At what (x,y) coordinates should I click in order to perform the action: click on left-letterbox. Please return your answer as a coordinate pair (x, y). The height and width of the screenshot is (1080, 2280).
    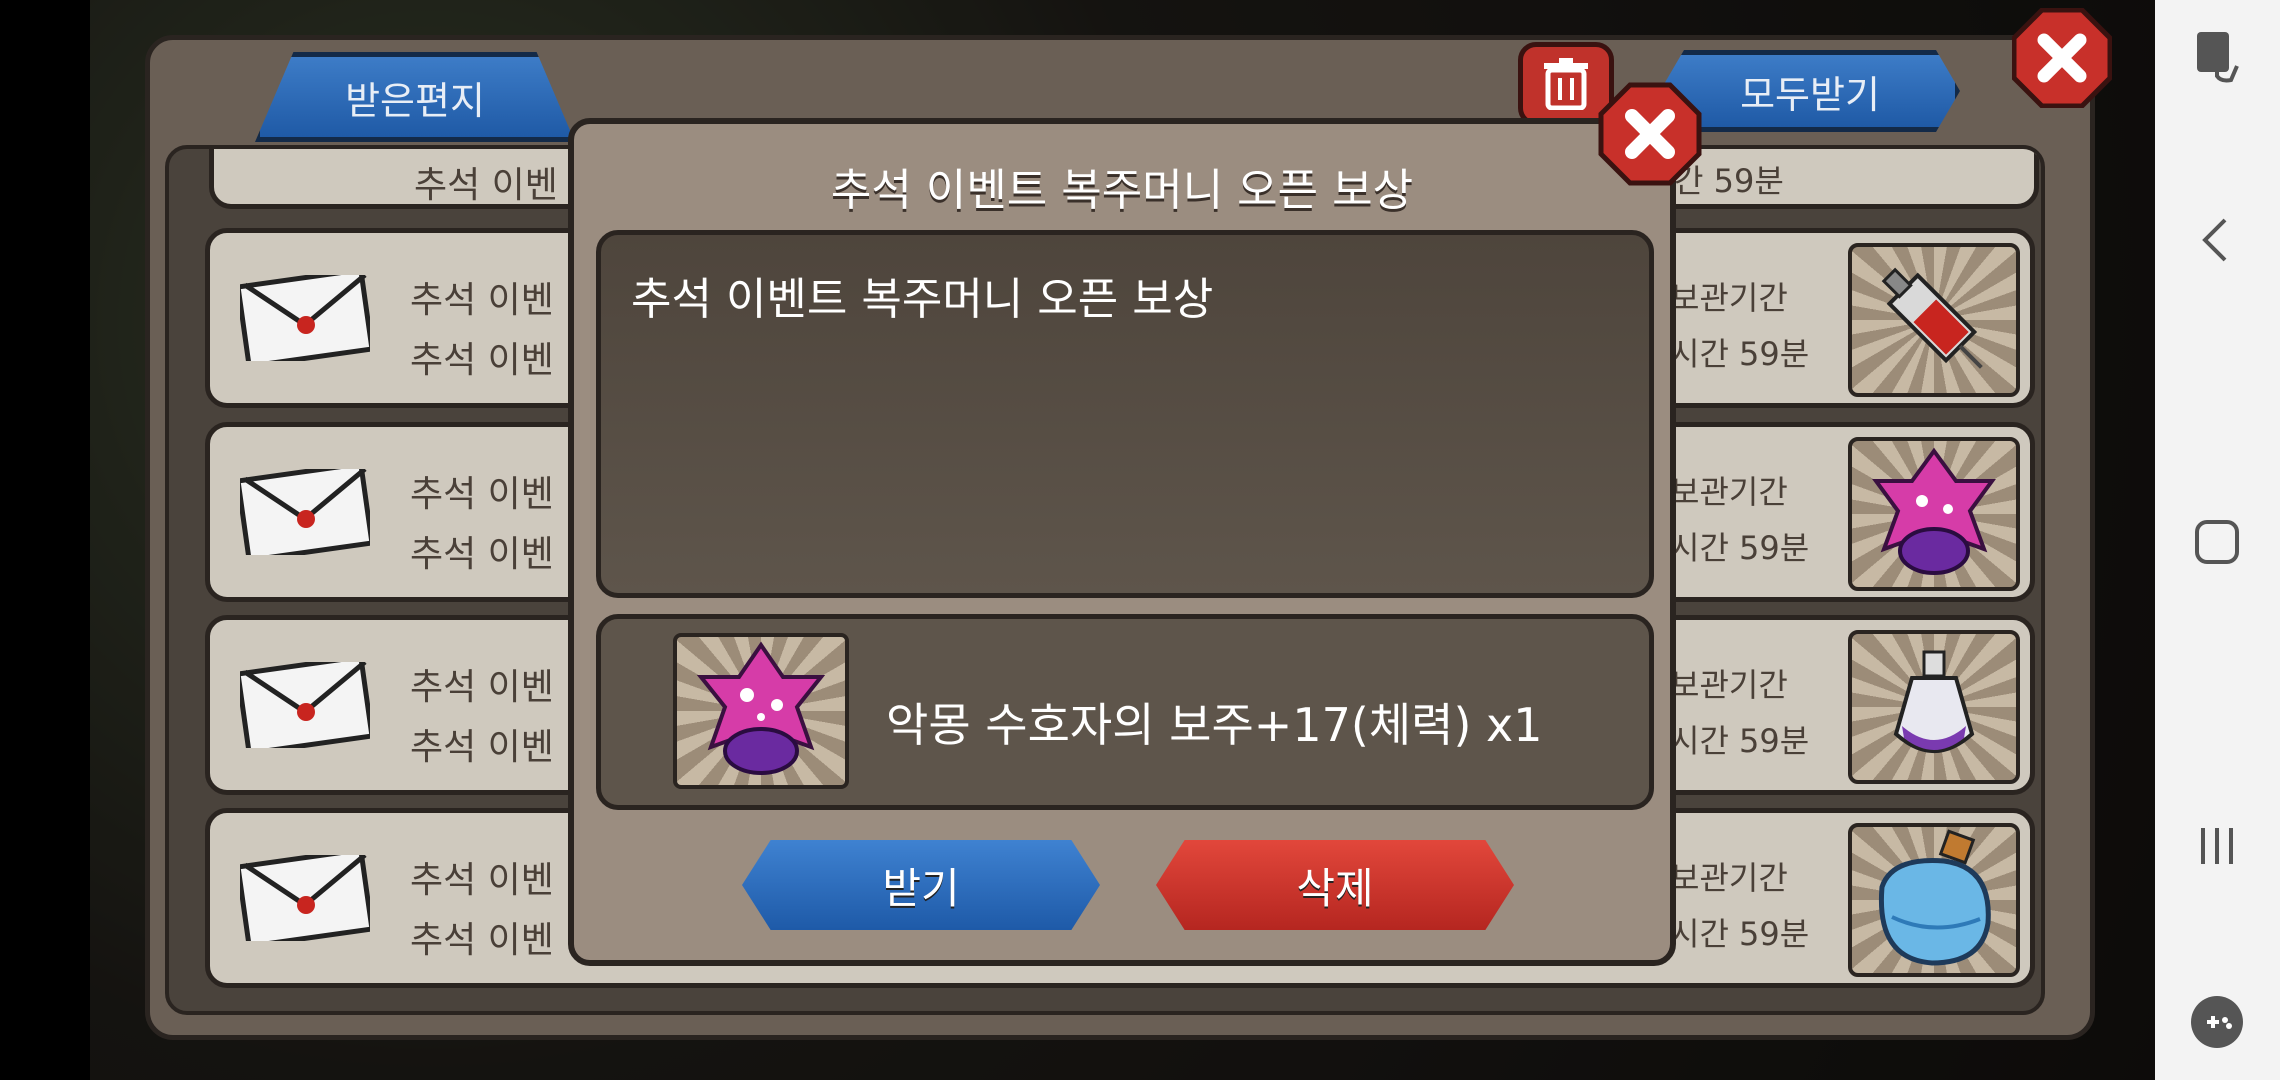
    Looking at the image, I should click on (45, 540).